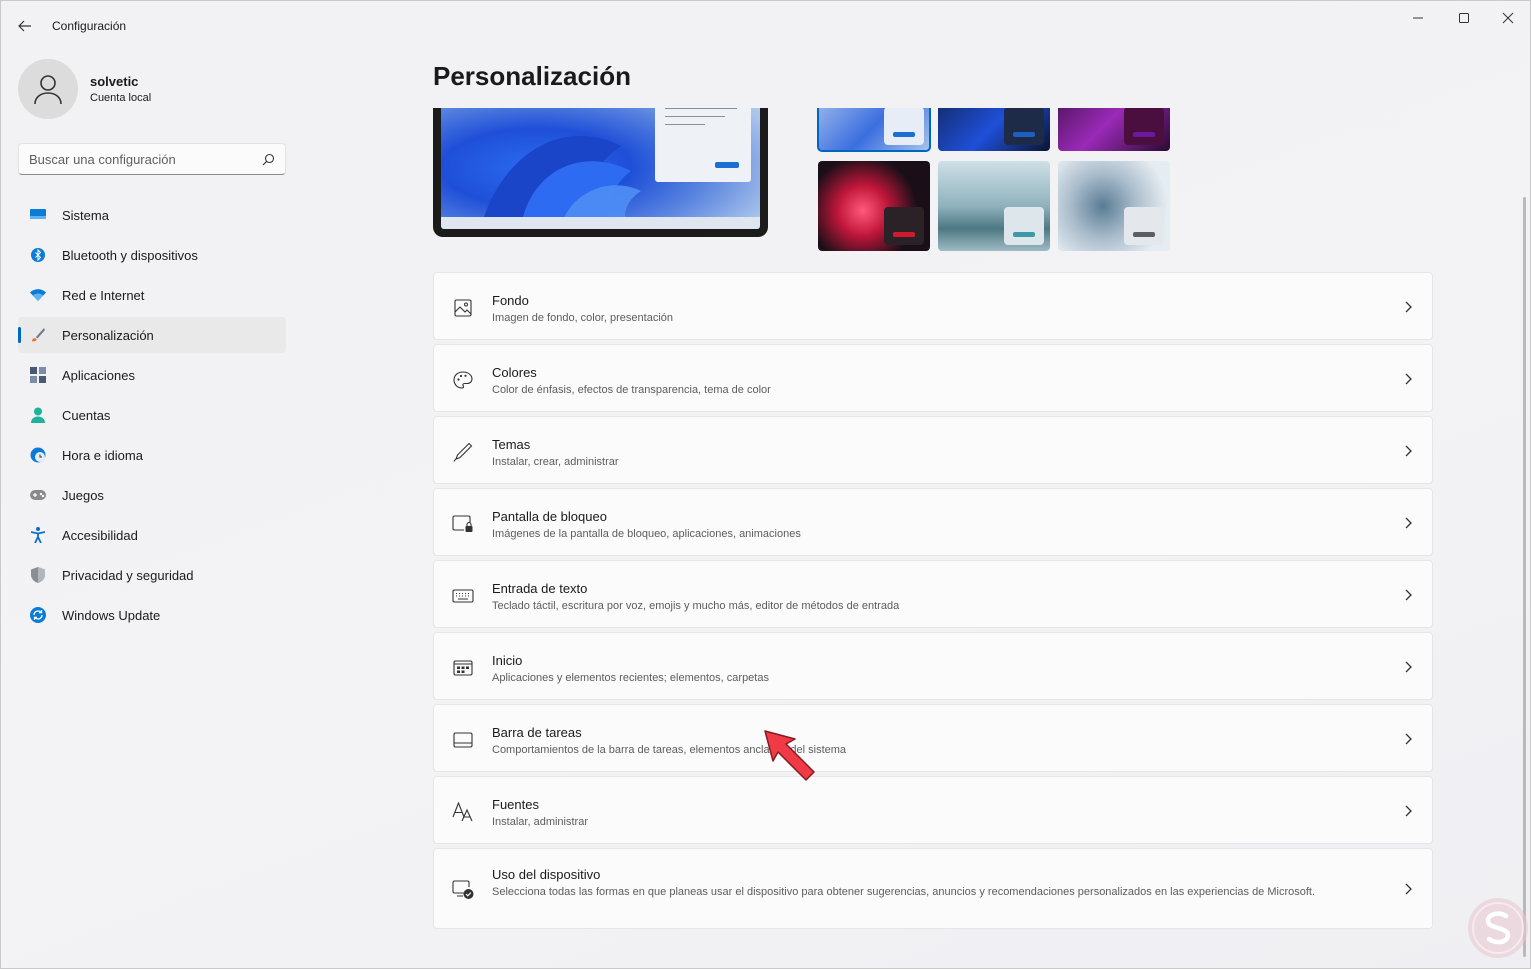  I want to click on taskbar-icon, so click(463, 740).